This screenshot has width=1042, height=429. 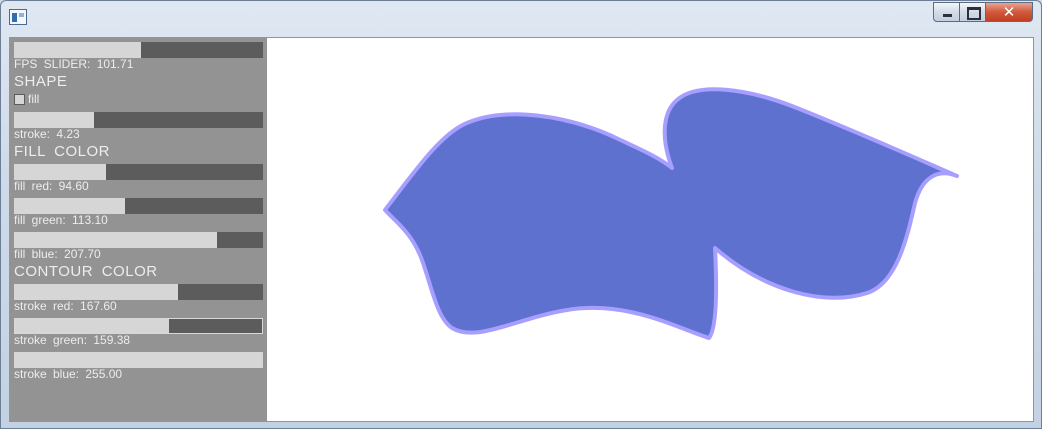 I want to click on fill-blue-slider, so click(x=138, y=240).